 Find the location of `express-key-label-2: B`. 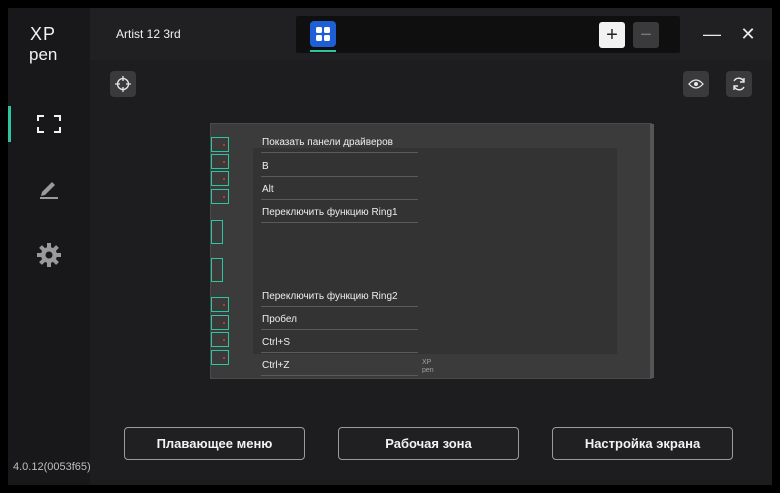

express-key-label-2: B is located at coordinates (339, 167).